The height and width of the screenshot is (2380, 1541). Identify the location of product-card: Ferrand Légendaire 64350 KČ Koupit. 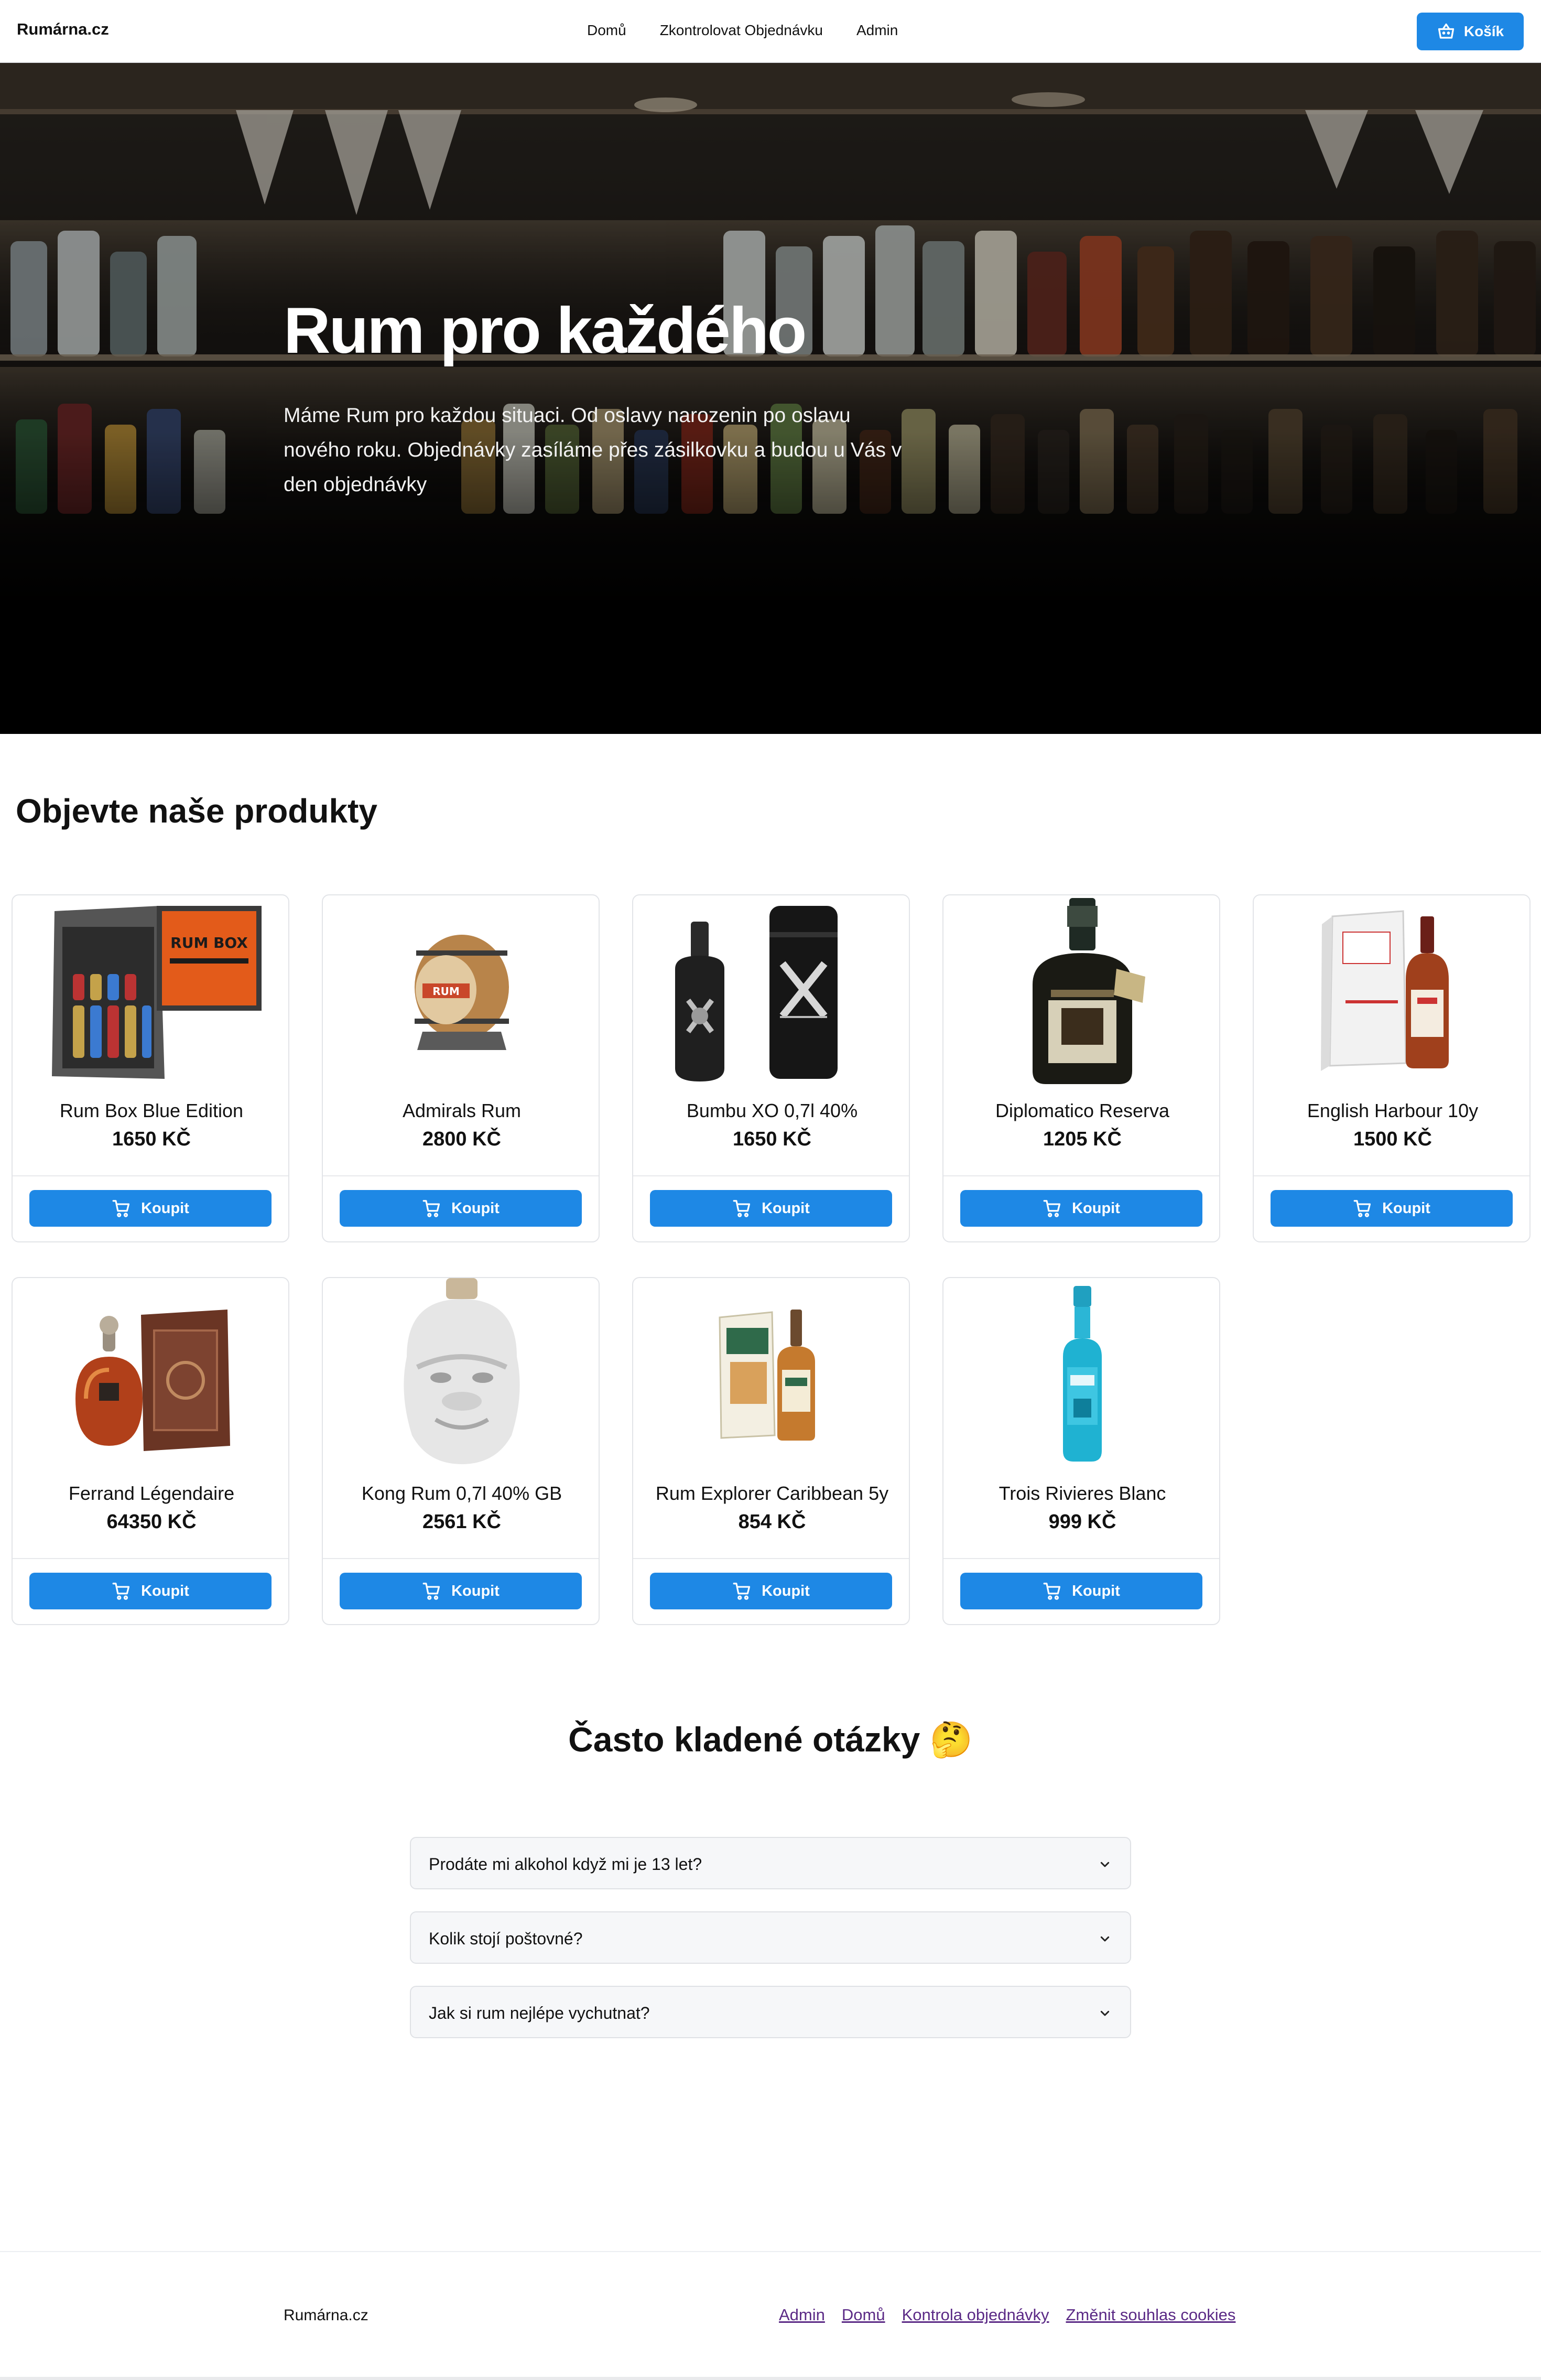
(151, 1451).